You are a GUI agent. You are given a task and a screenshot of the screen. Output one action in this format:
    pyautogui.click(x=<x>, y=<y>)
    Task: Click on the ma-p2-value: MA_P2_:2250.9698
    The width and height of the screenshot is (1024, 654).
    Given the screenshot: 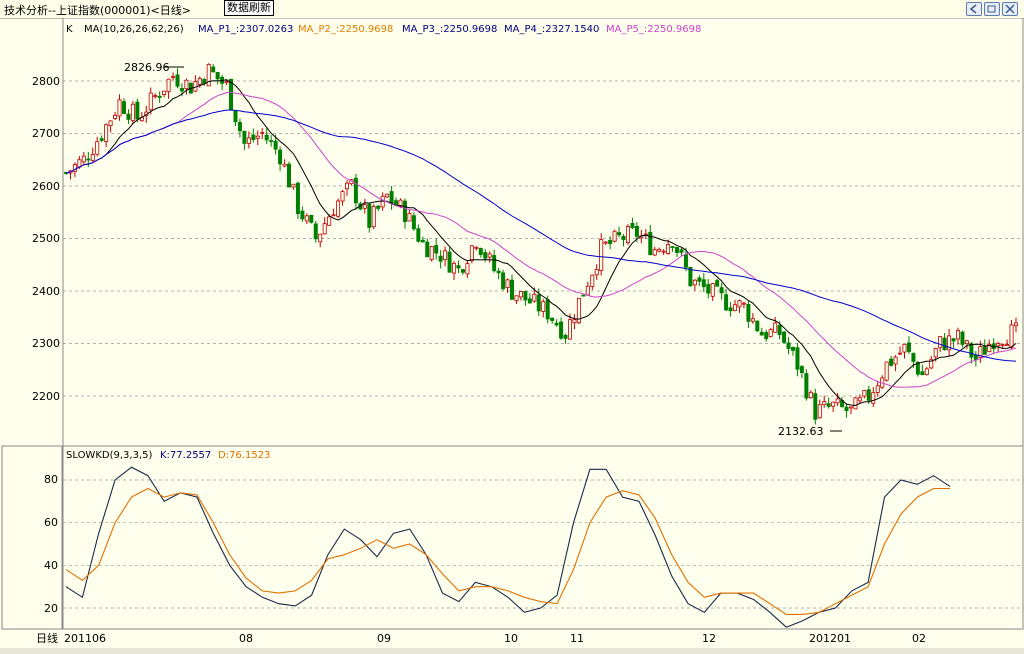 What is the action you would take?
    pyautogui.click(x=345, y=29)
    